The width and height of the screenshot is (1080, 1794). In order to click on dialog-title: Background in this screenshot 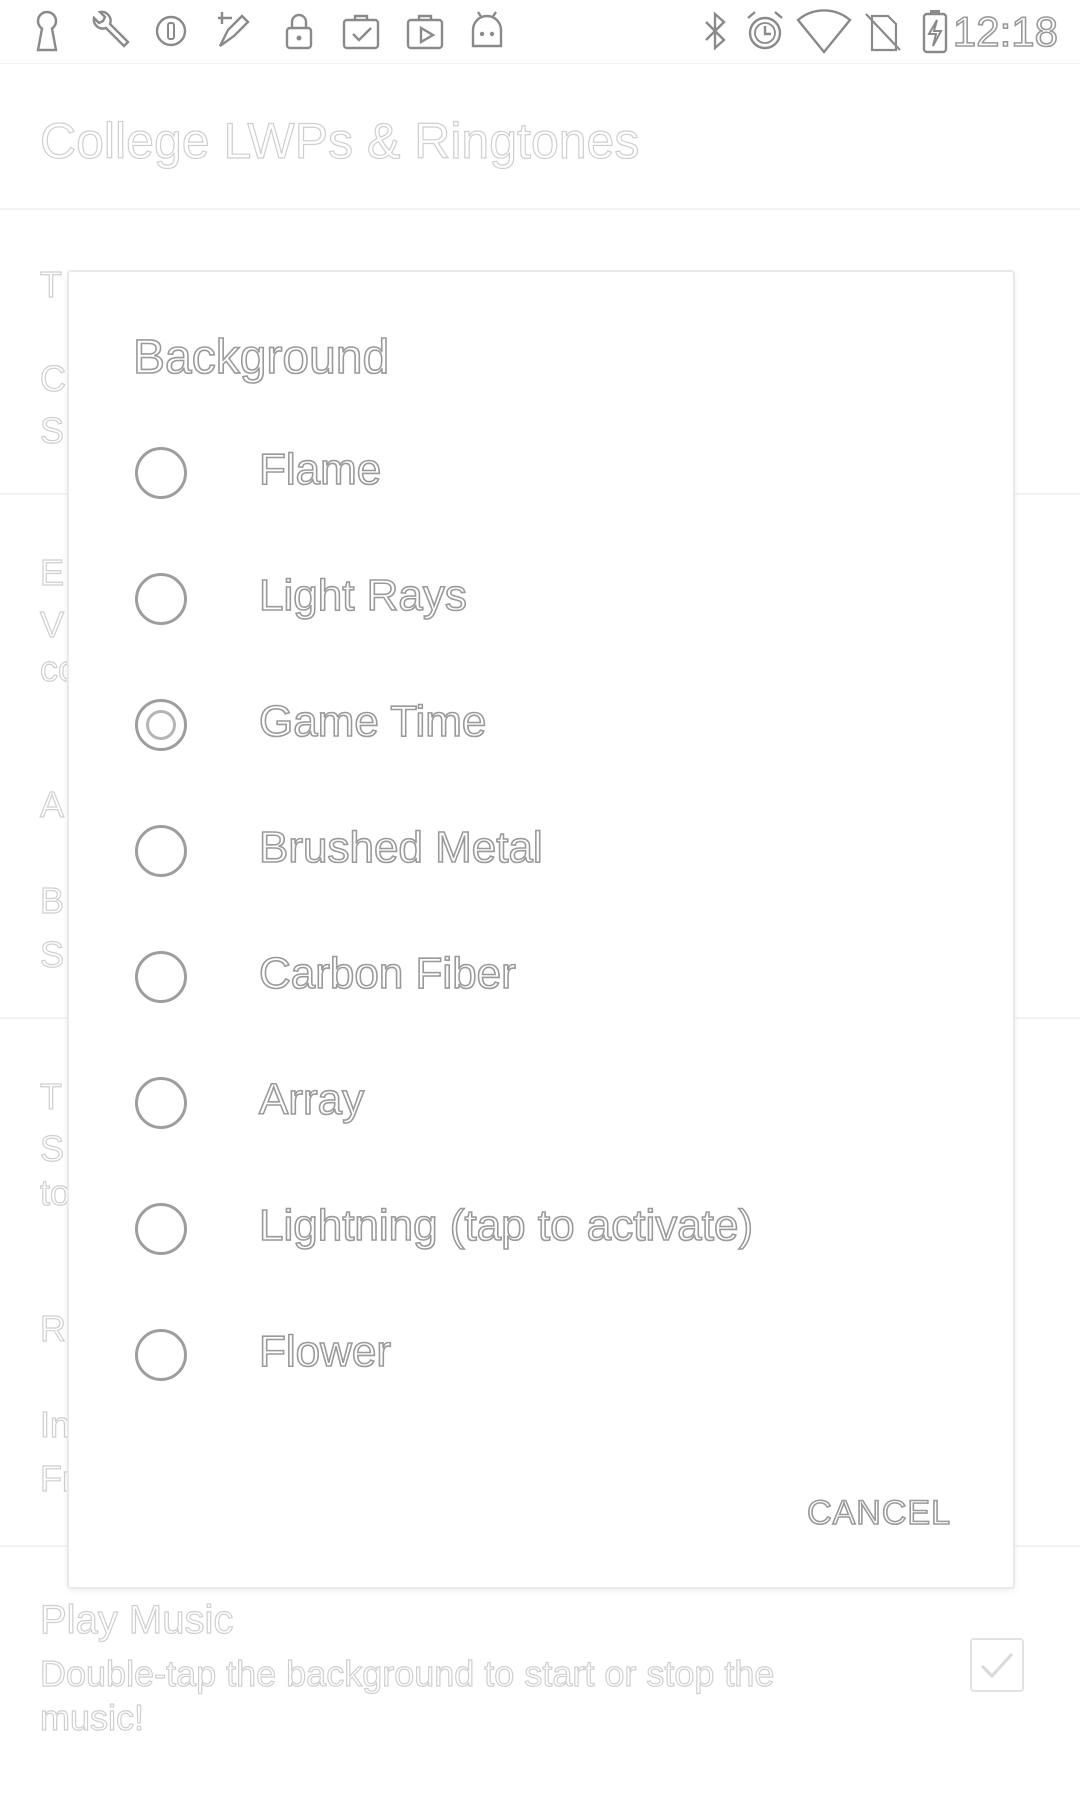, I will do `click(261, 357)`.